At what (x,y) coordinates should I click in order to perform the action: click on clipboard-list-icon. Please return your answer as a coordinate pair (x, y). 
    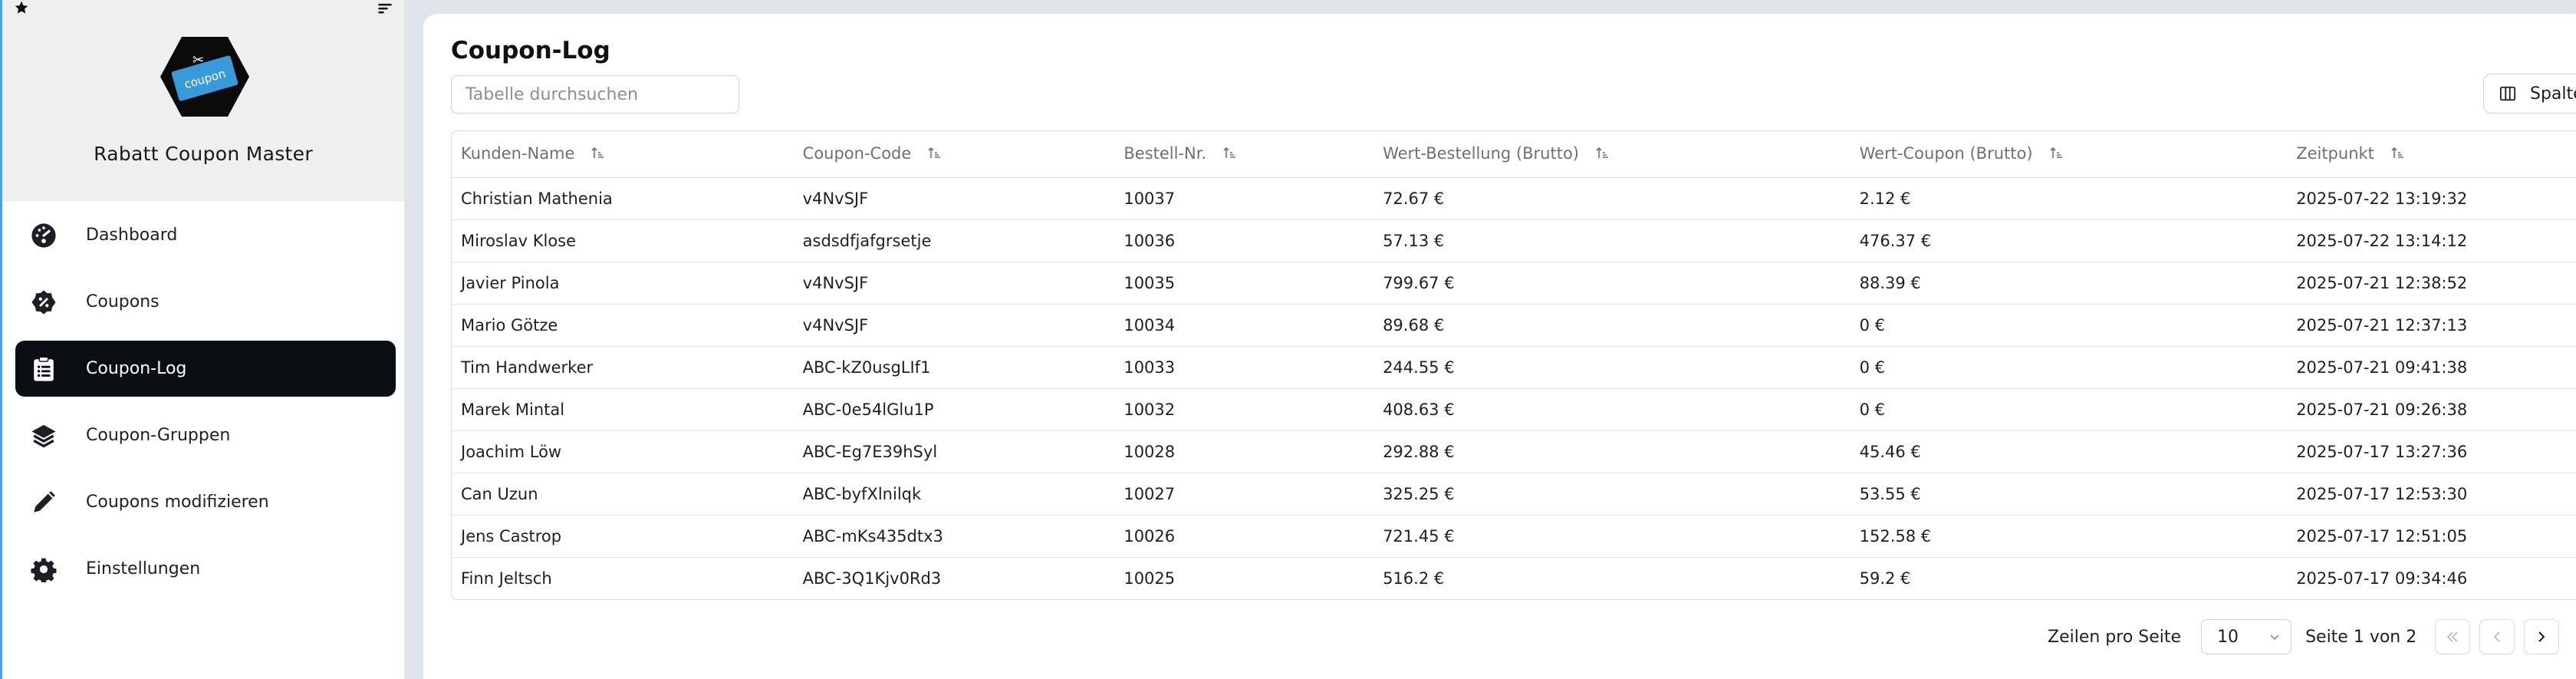
    Looking at the image, I should click on (43, 369).